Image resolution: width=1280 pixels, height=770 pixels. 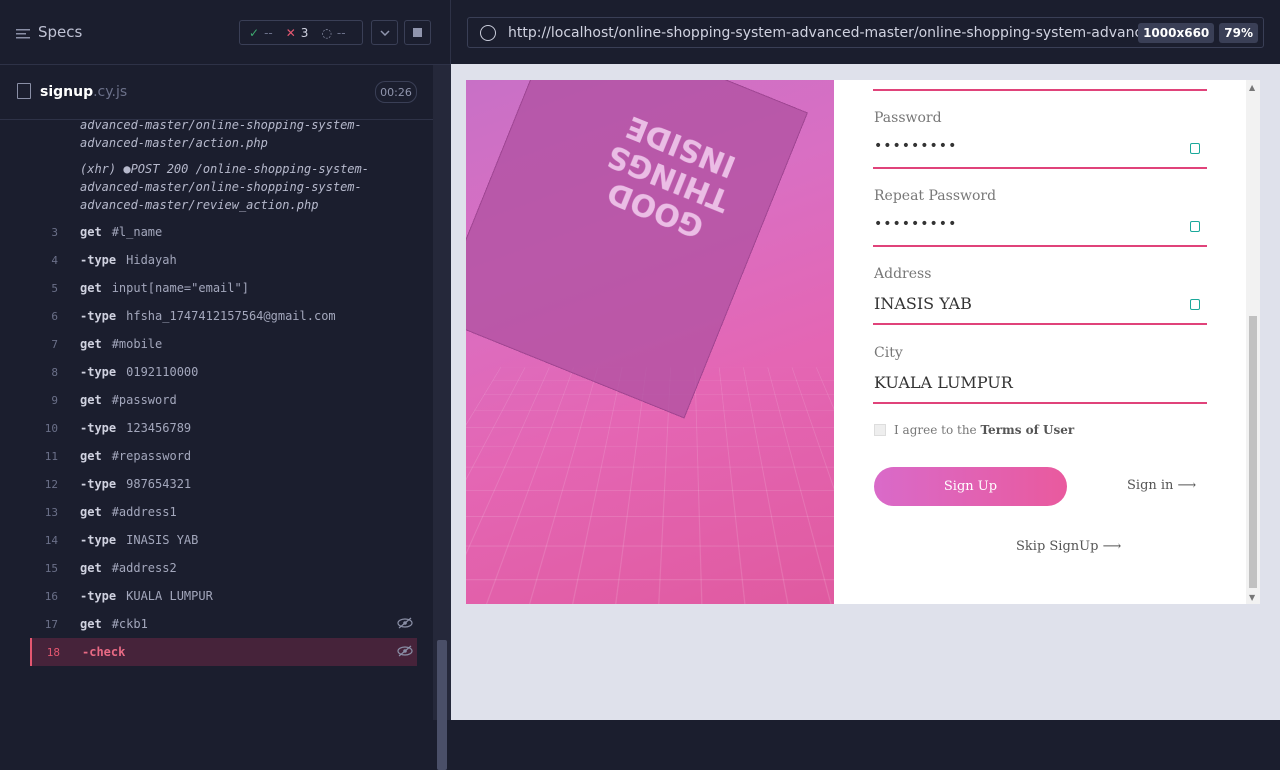 What do you see at coordinates (144, 568) in the screenshot?
I see `command-arg: #address2` at bounding box center [144, 568].